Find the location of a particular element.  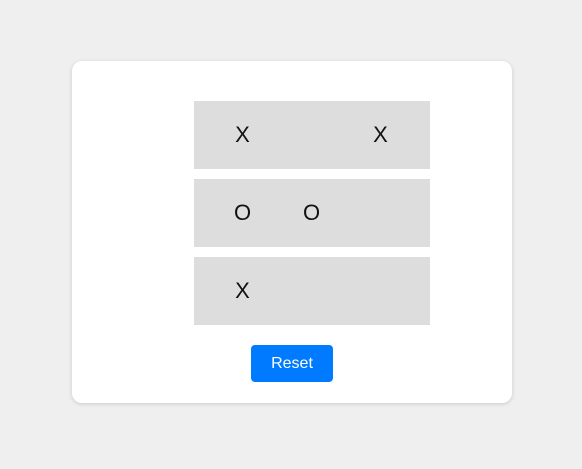

cell-r3-c1: X is located at coordinates (242, 291).